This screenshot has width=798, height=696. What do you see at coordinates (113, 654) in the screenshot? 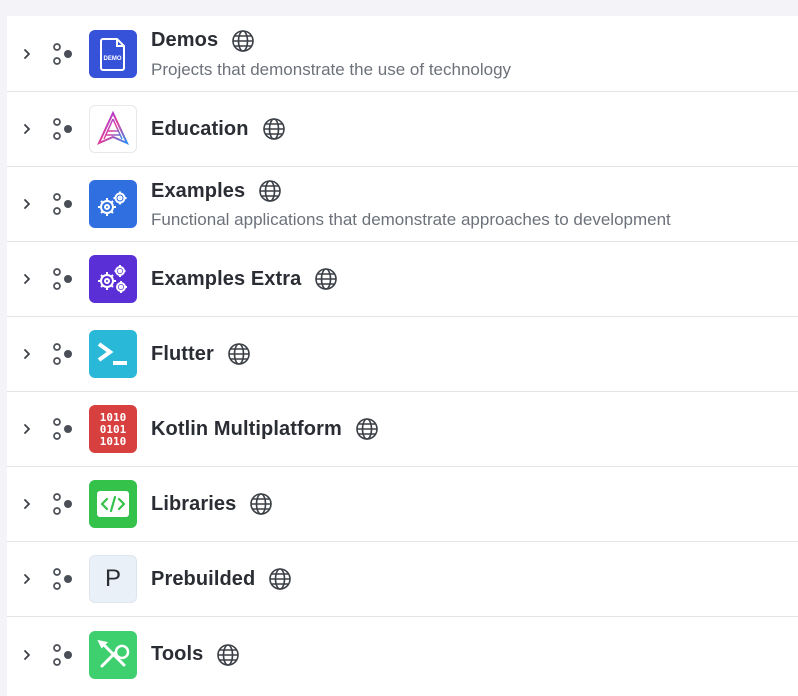
I see `wrench-screwdriver-icon` at bounding box center [113, 654].